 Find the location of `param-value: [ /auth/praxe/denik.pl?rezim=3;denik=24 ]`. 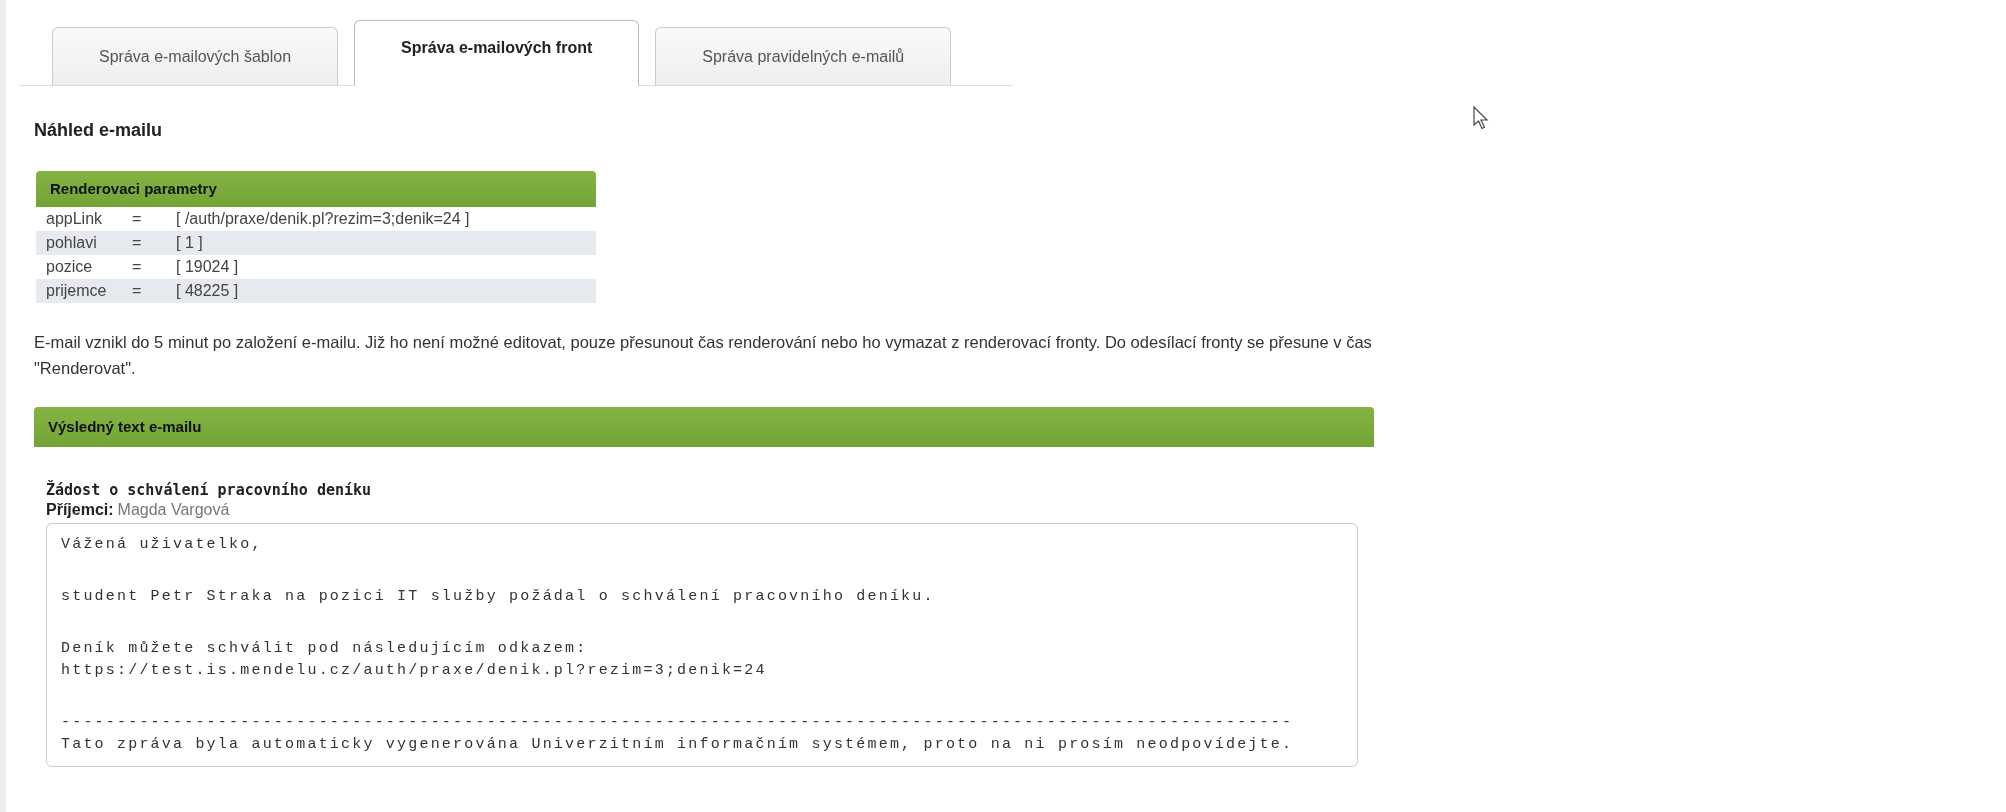

param-value: [ /auth/praxe/denik.pl?rezim=3;denik=24 ] is located at coordinates (323, 219).